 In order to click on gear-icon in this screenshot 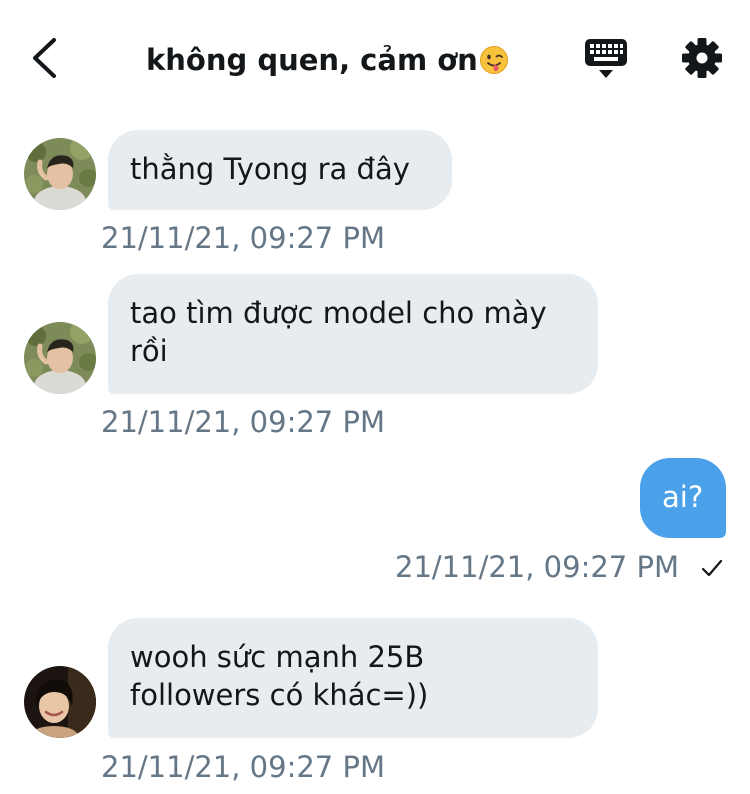, I will do `click(702, 58)`.